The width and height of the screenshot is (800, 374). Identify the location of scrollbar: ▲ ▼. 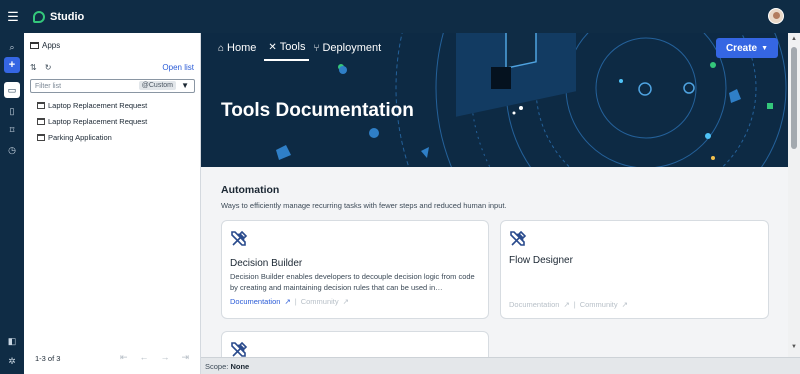
(794, 203).